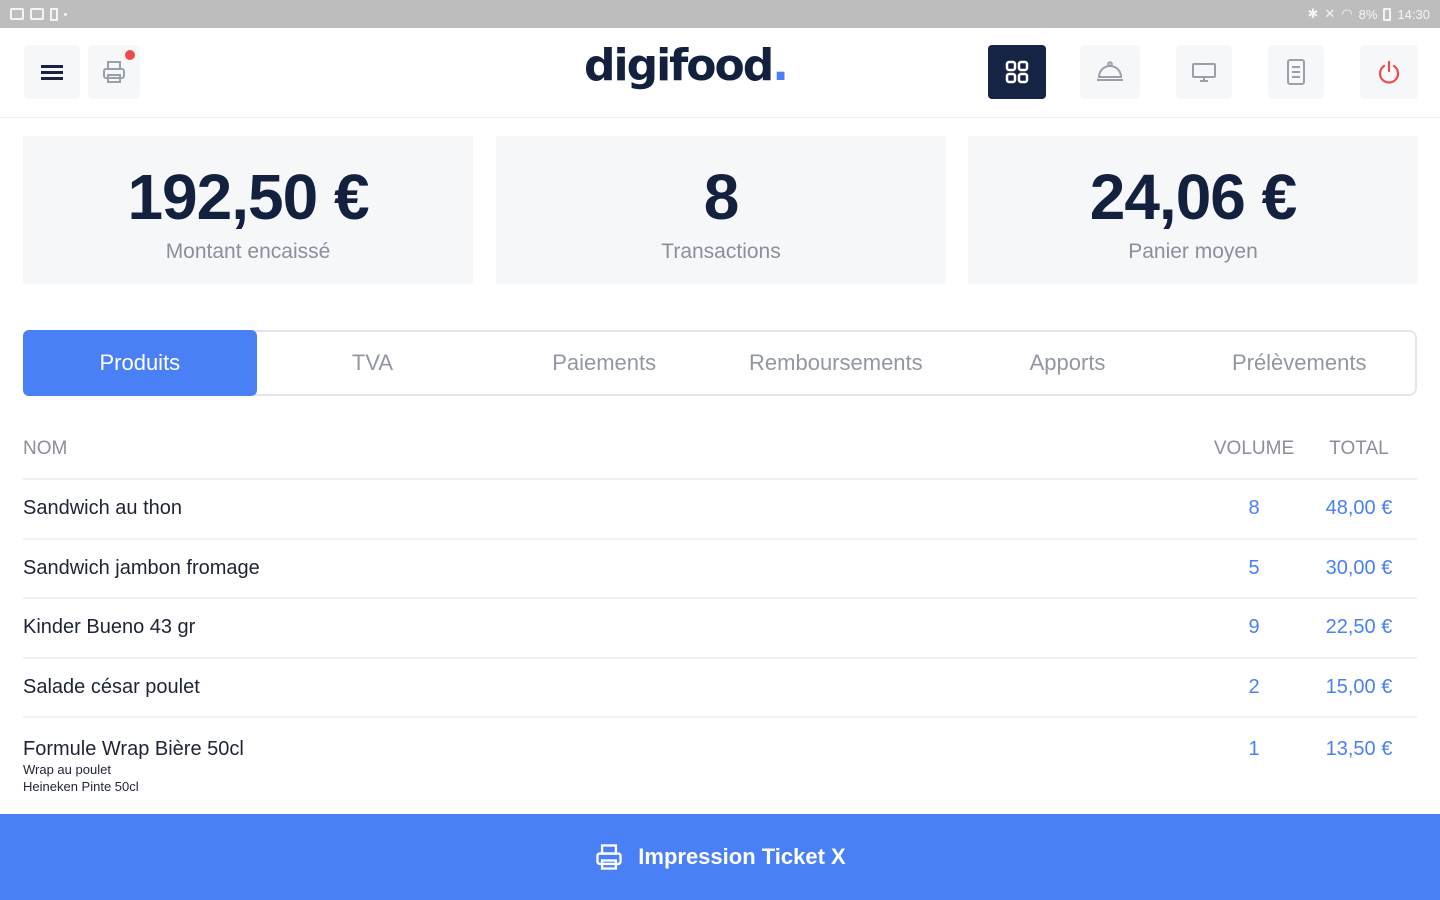 The image size is (1440, 900). I want to click on tab-remboursements: Remboursements, so click(836, 363).